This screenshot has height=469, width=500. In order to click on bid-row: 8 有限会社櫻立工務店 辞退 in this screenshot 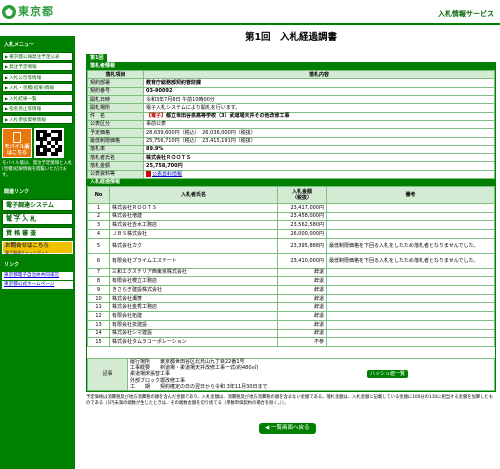, I will do `click(291, 281)`.